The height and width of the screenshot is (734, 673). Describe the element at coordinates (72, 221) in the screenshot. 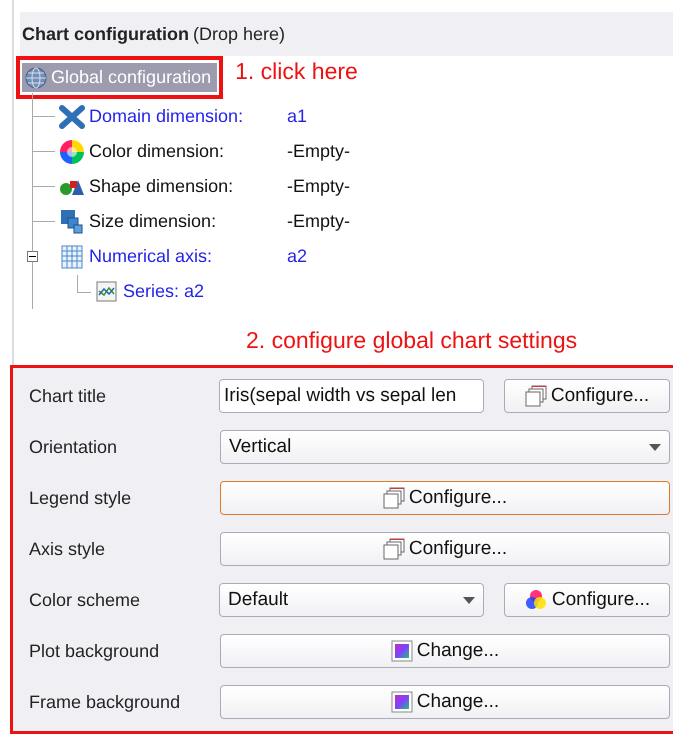

I see `squares-icon` at that location.